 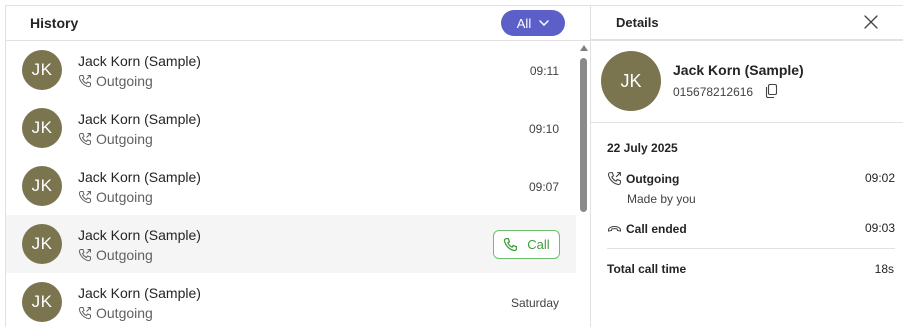 I want to click on call-time: Saturday, so click(x=534, y=303).